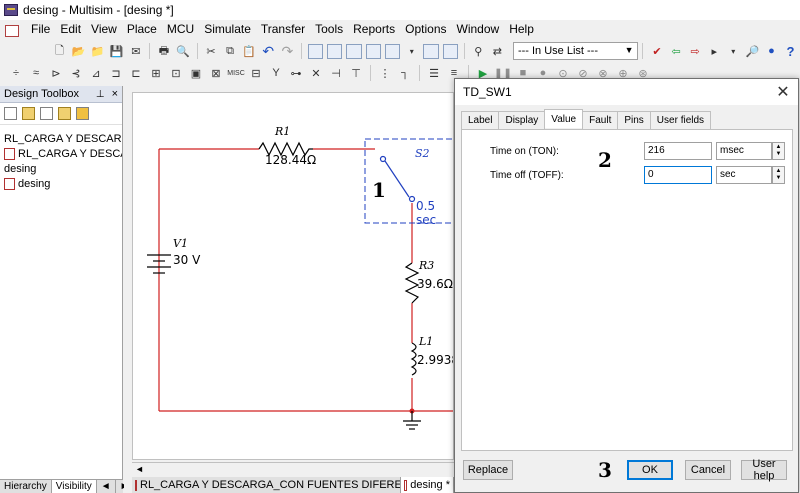  What do you see at coordinates (497, 51) in the screenshot?
I see `component-wizard-icon: ⇄` at bounding box center [497, 51].